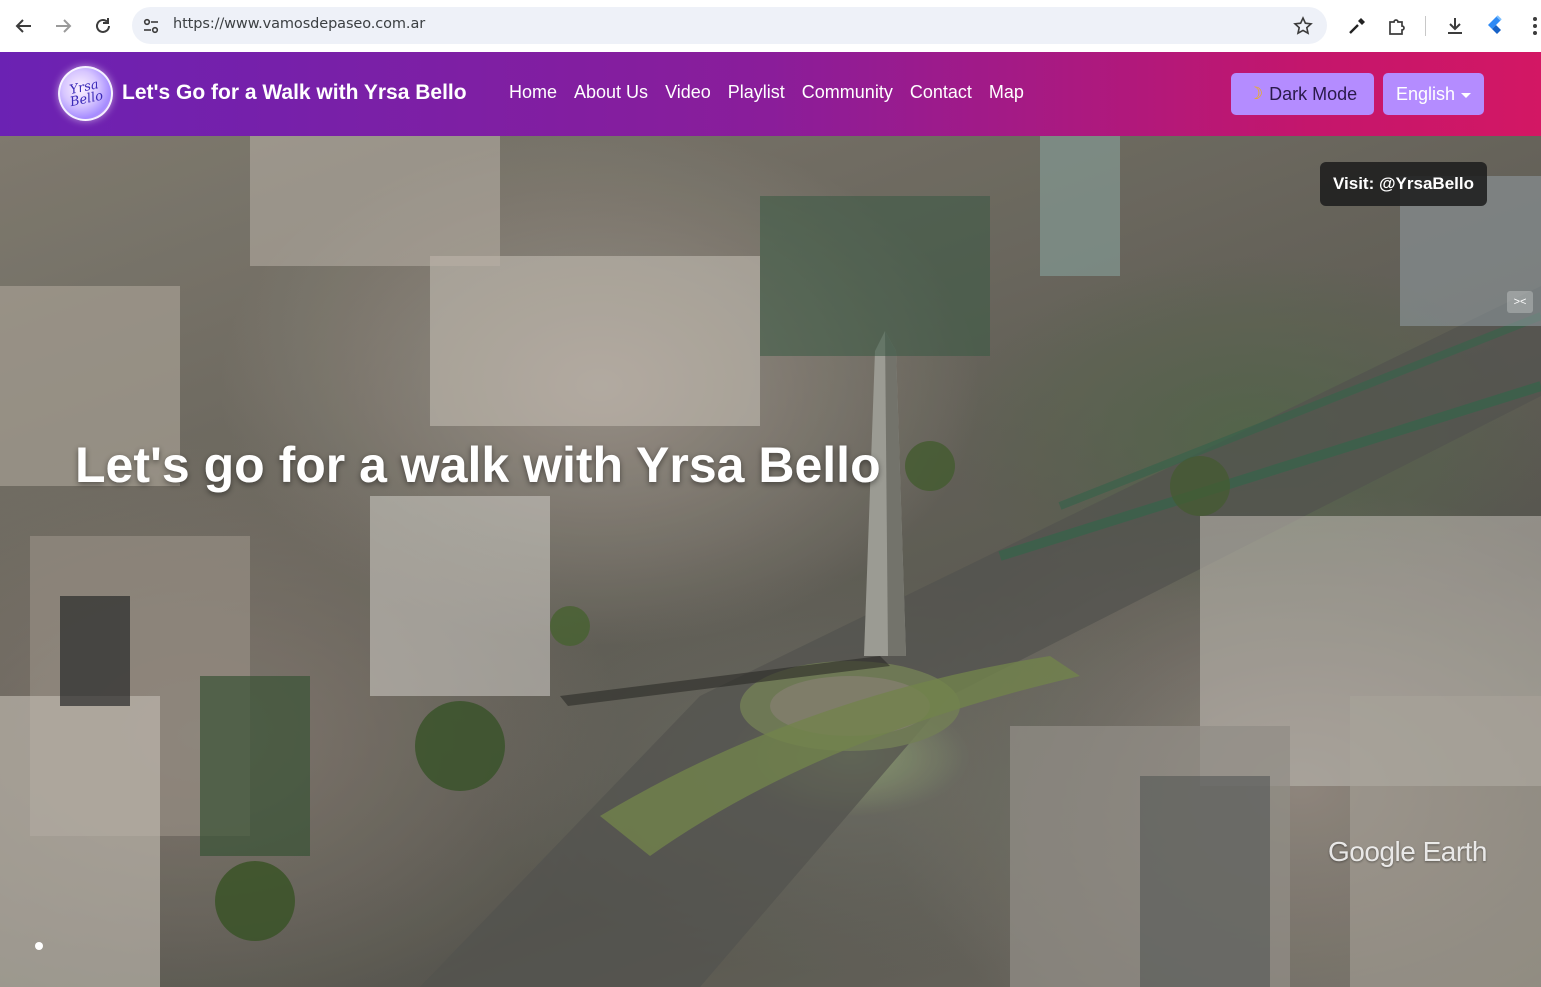 The height and width of the screenshot is (987, 1541). What do you see at coordinates (1455, 26) in the screenshot?
I see `download-icon` at bounding box center [1455, 26].